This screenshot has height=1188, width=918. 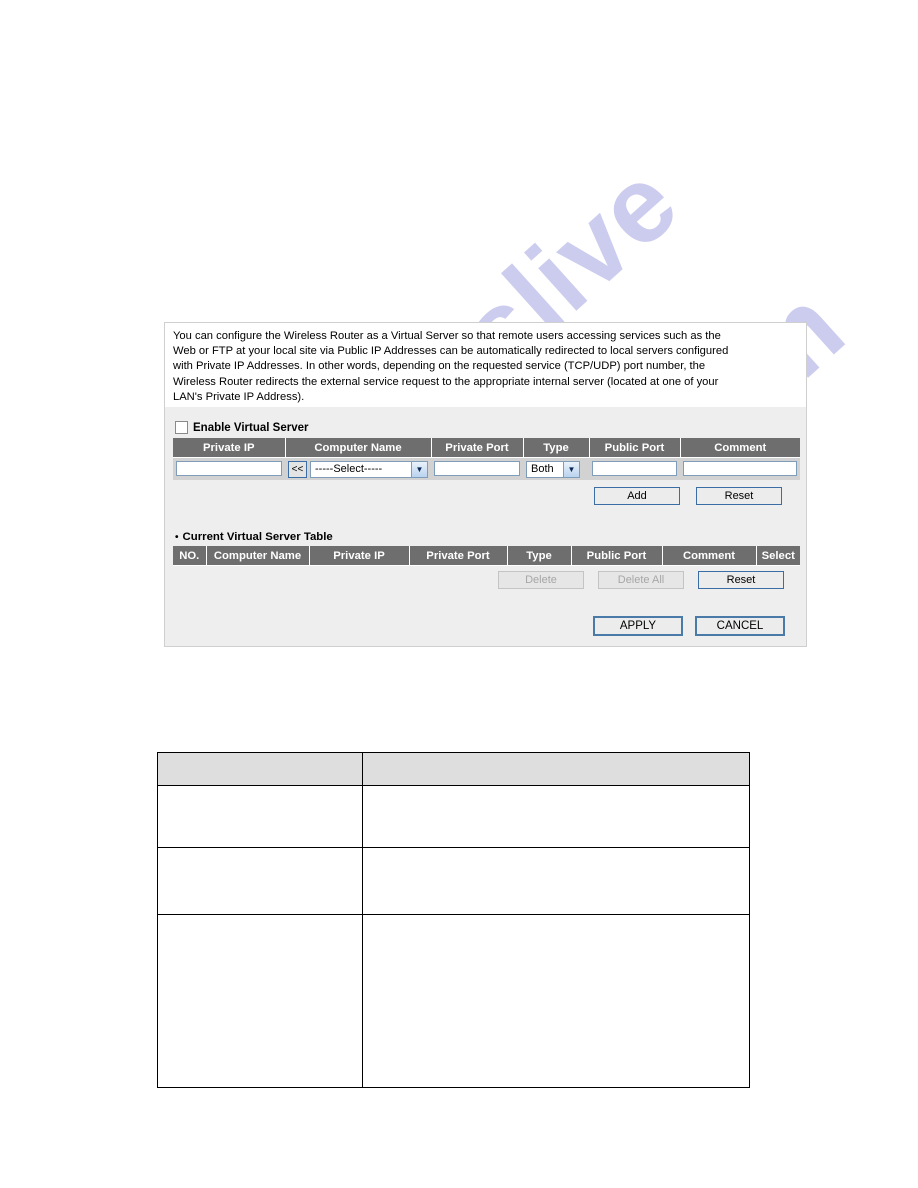 What do you see at coordinates (258, 556) in the screenshot?
I see `current-header-computer-name: Computer Name` at bounding box center [258, 556].